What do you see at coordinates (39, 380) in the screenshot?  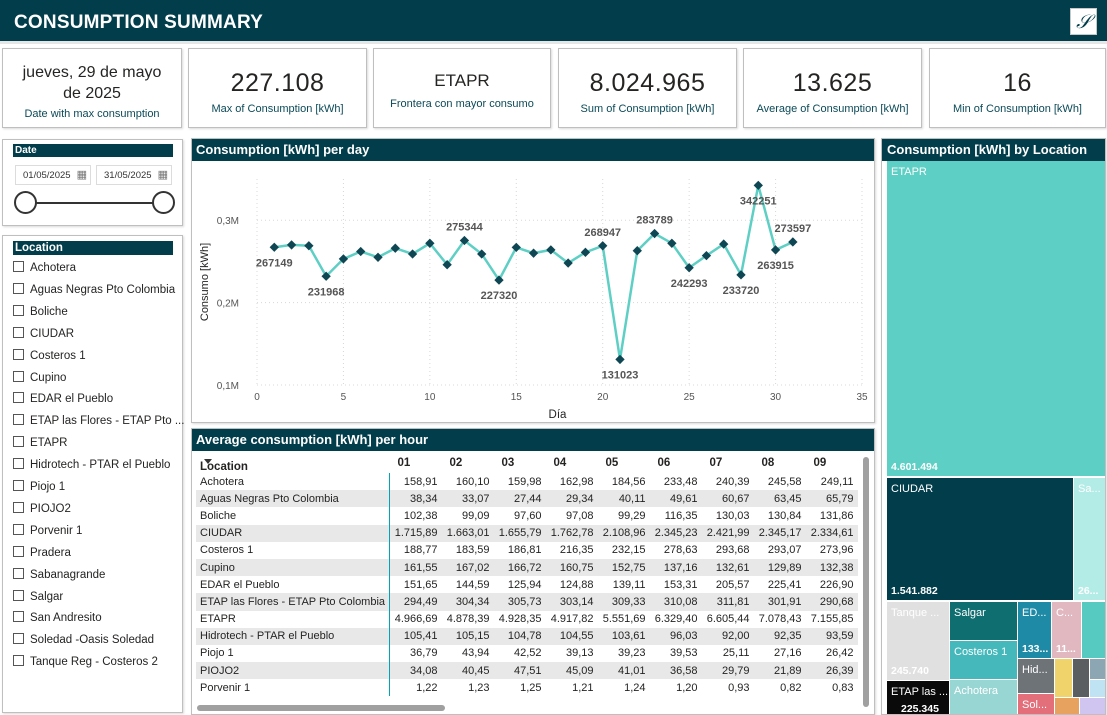 I see `location-option: Cupino` at bounding box center [39, 380].